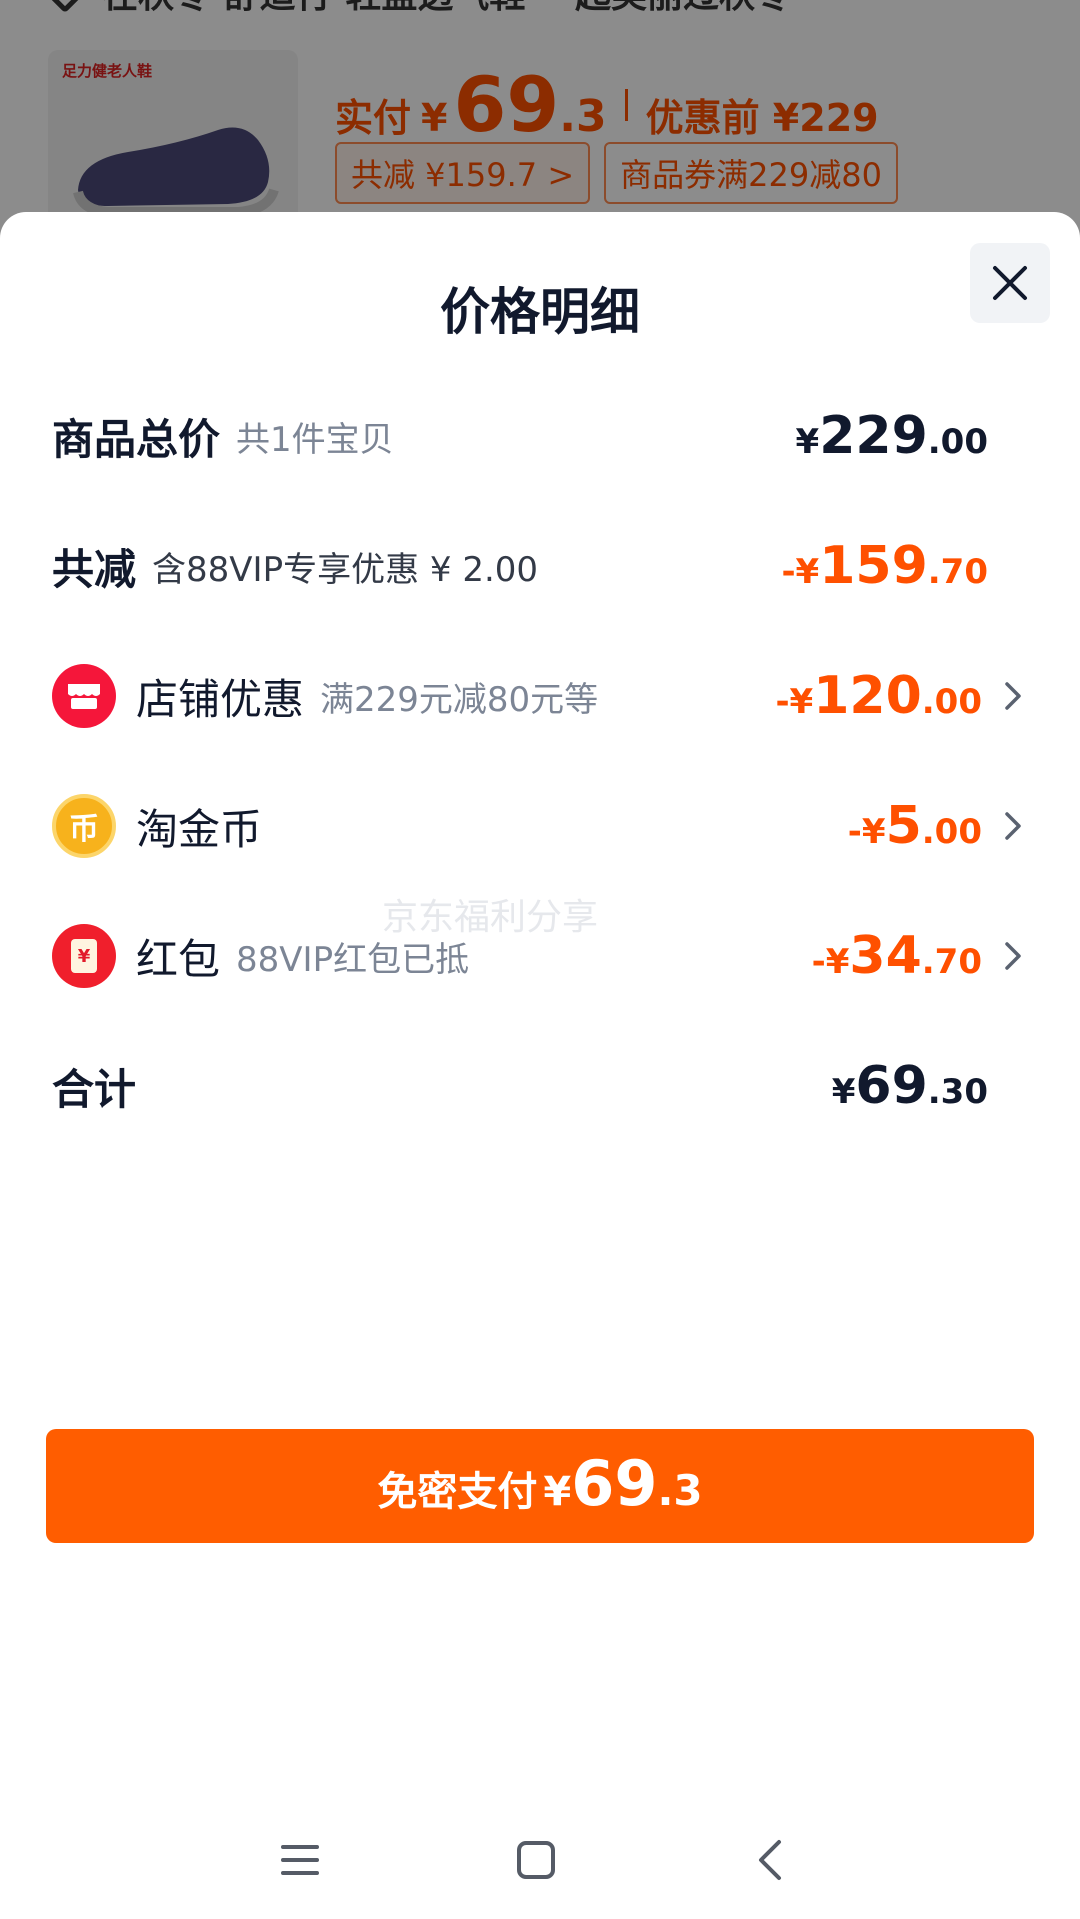 The width and height of the screenshot is (1080, 1919). What do you see at coordinates (951, 832) in the screenshot?
I see `taojinbi-dec: .00` at bounding box center [951, 832].